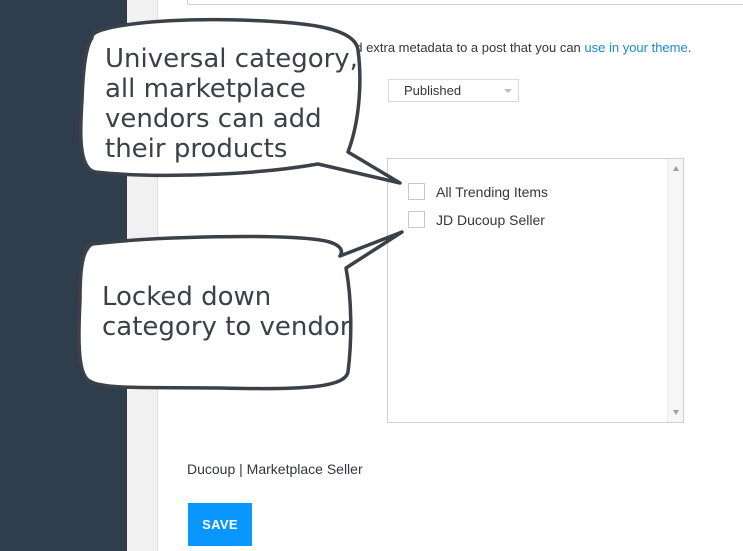  Describe the element at coordinates (508, 91) in the screenshot. I see `chevron-down-icon` at that location.